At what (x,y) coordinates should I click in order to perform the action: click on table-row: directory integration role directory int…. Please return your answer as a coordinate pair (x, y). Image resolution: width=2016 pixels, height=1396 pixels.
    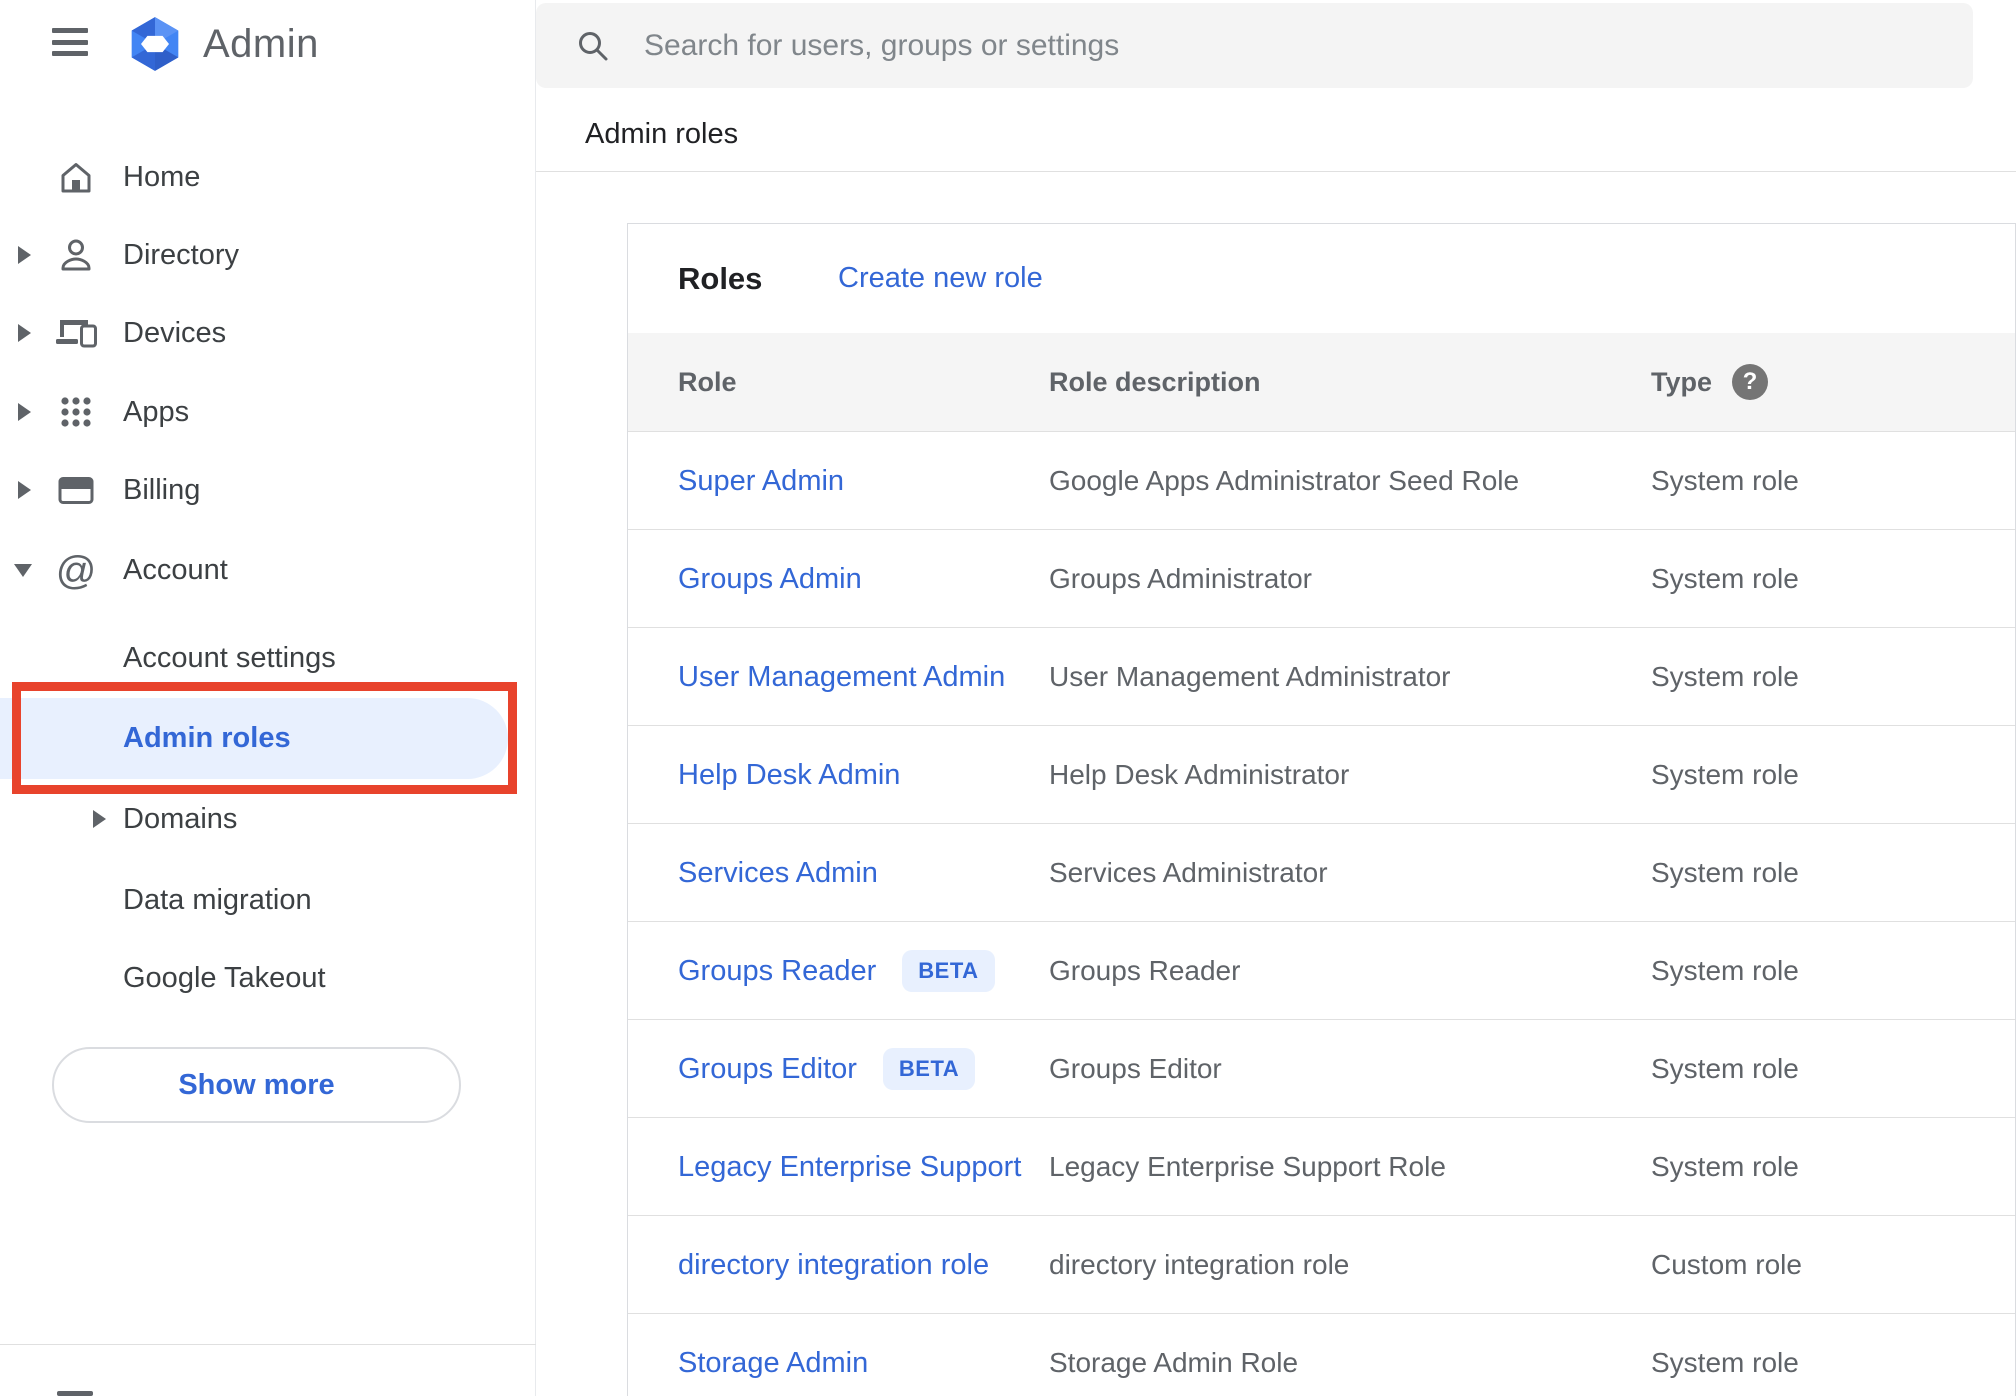
    Looking at the image, I should click on (1321, 1265).